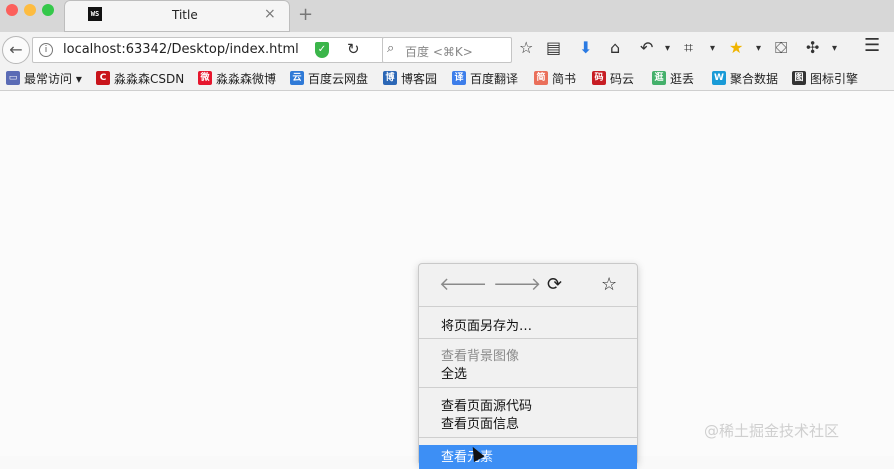  Describe the element at coordinates (541, 78) in the screenshot. I see `jianshu-icon: 简` at that location.